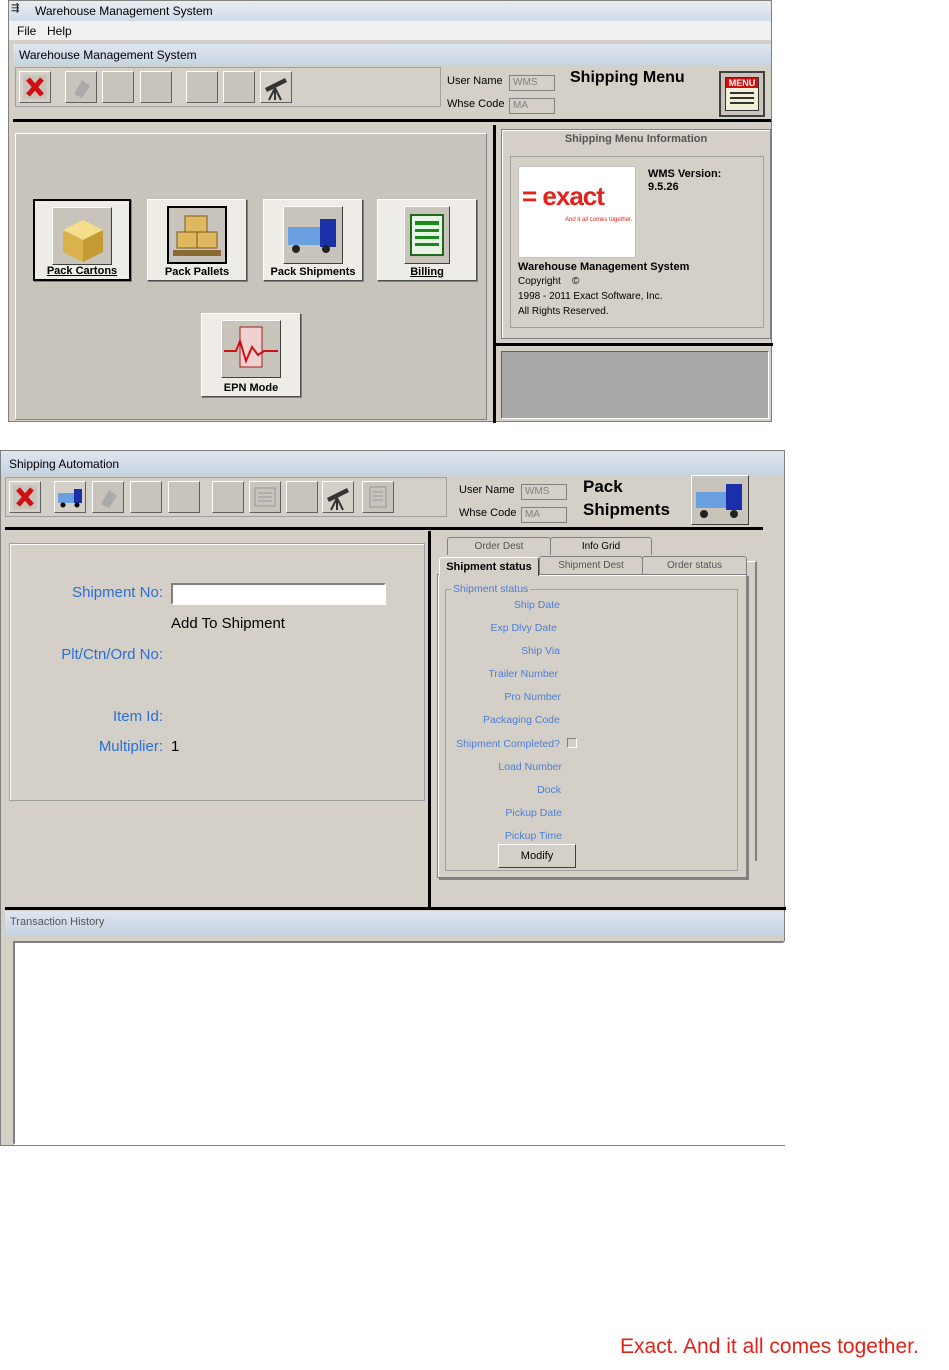  I want to click on tab-shipment-dest: Shipment Dest, so click(591, 565).